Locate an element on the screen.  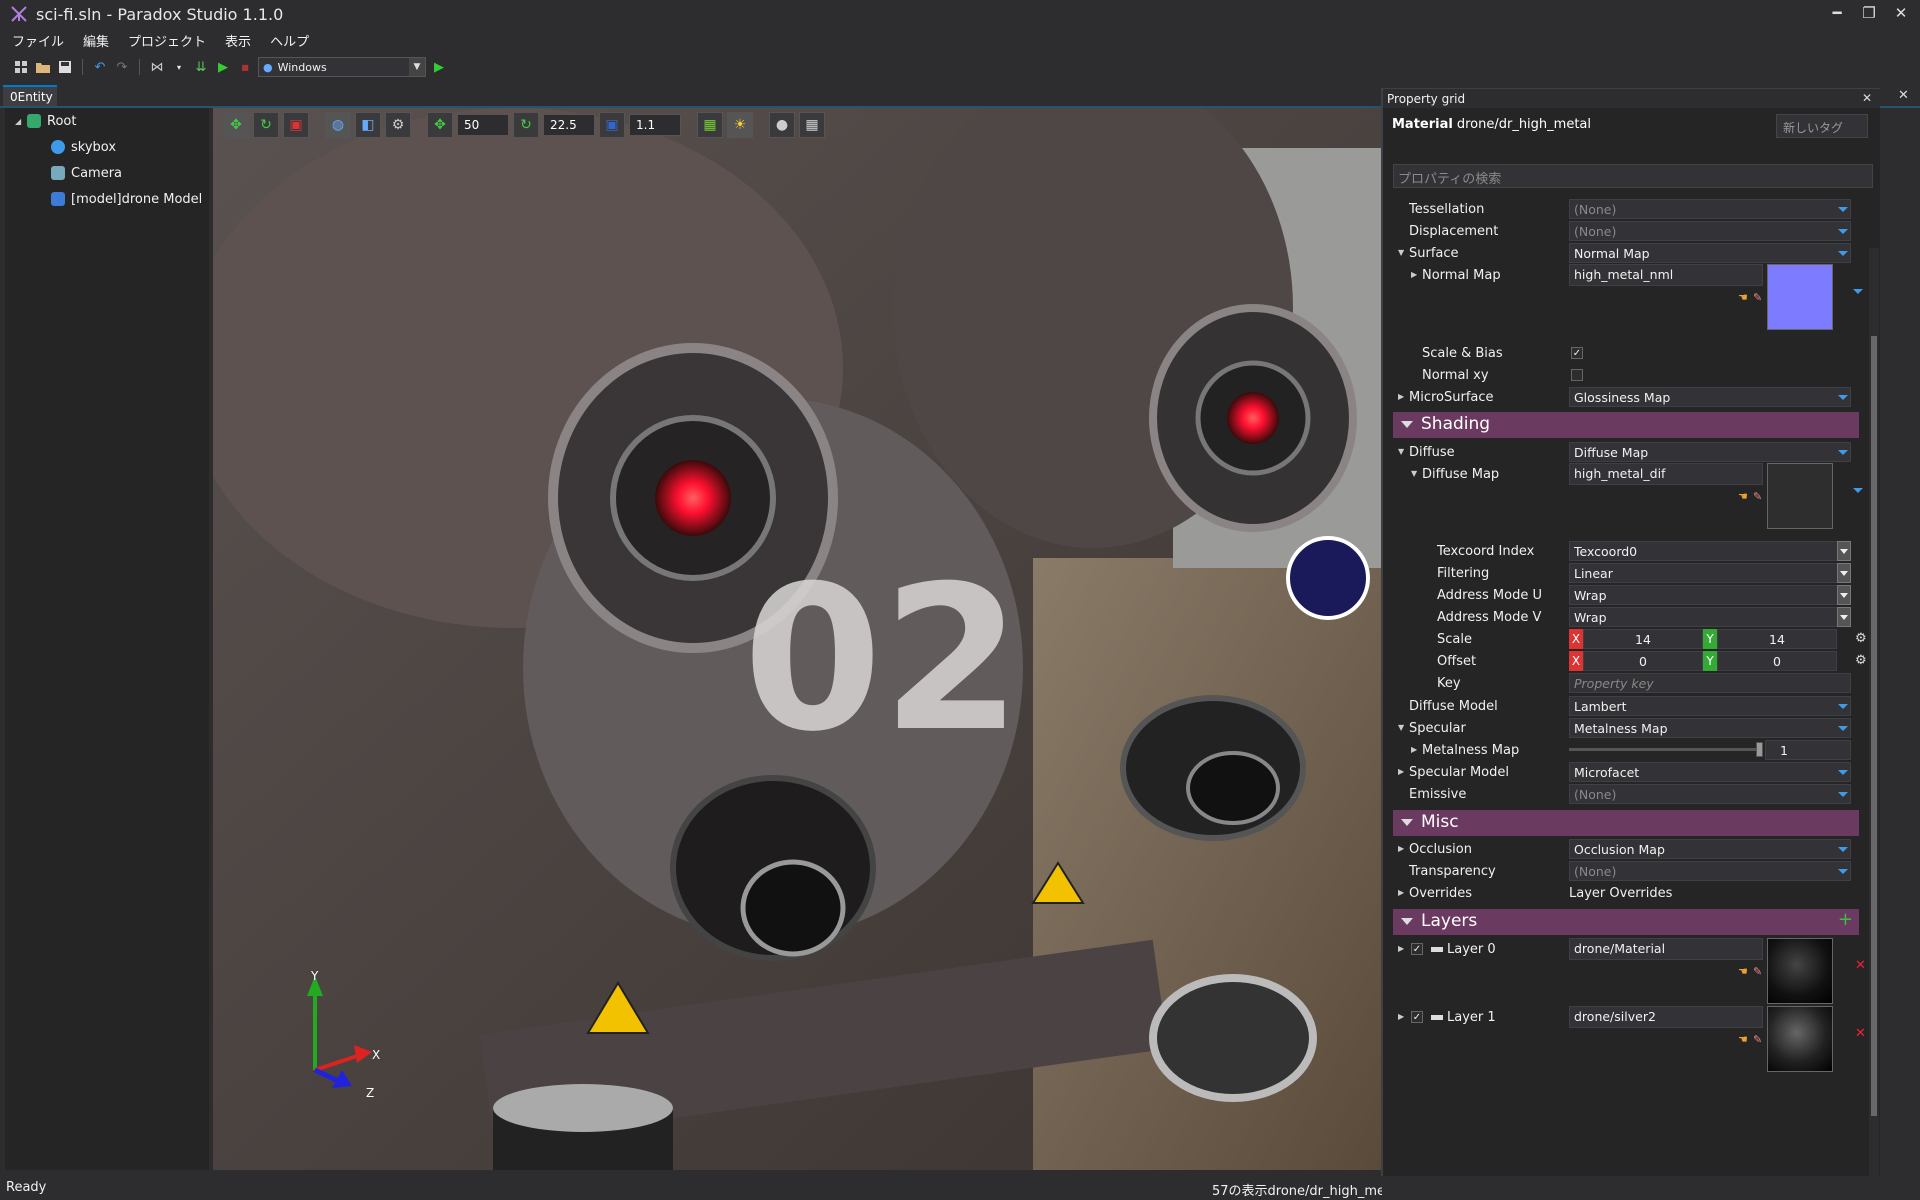
add-layer-icon: + is located at coordinates (1845, 919).